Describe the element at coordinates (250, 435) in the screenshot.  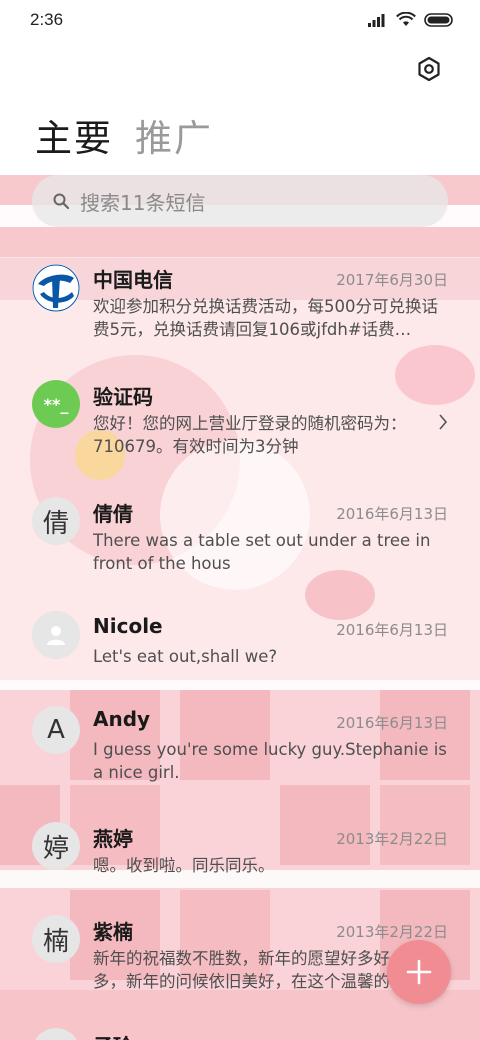
I see `message-snippet: 您好！您的网上营业厅登录的随机密码为：710679。有效时间为3分钟` at that location.